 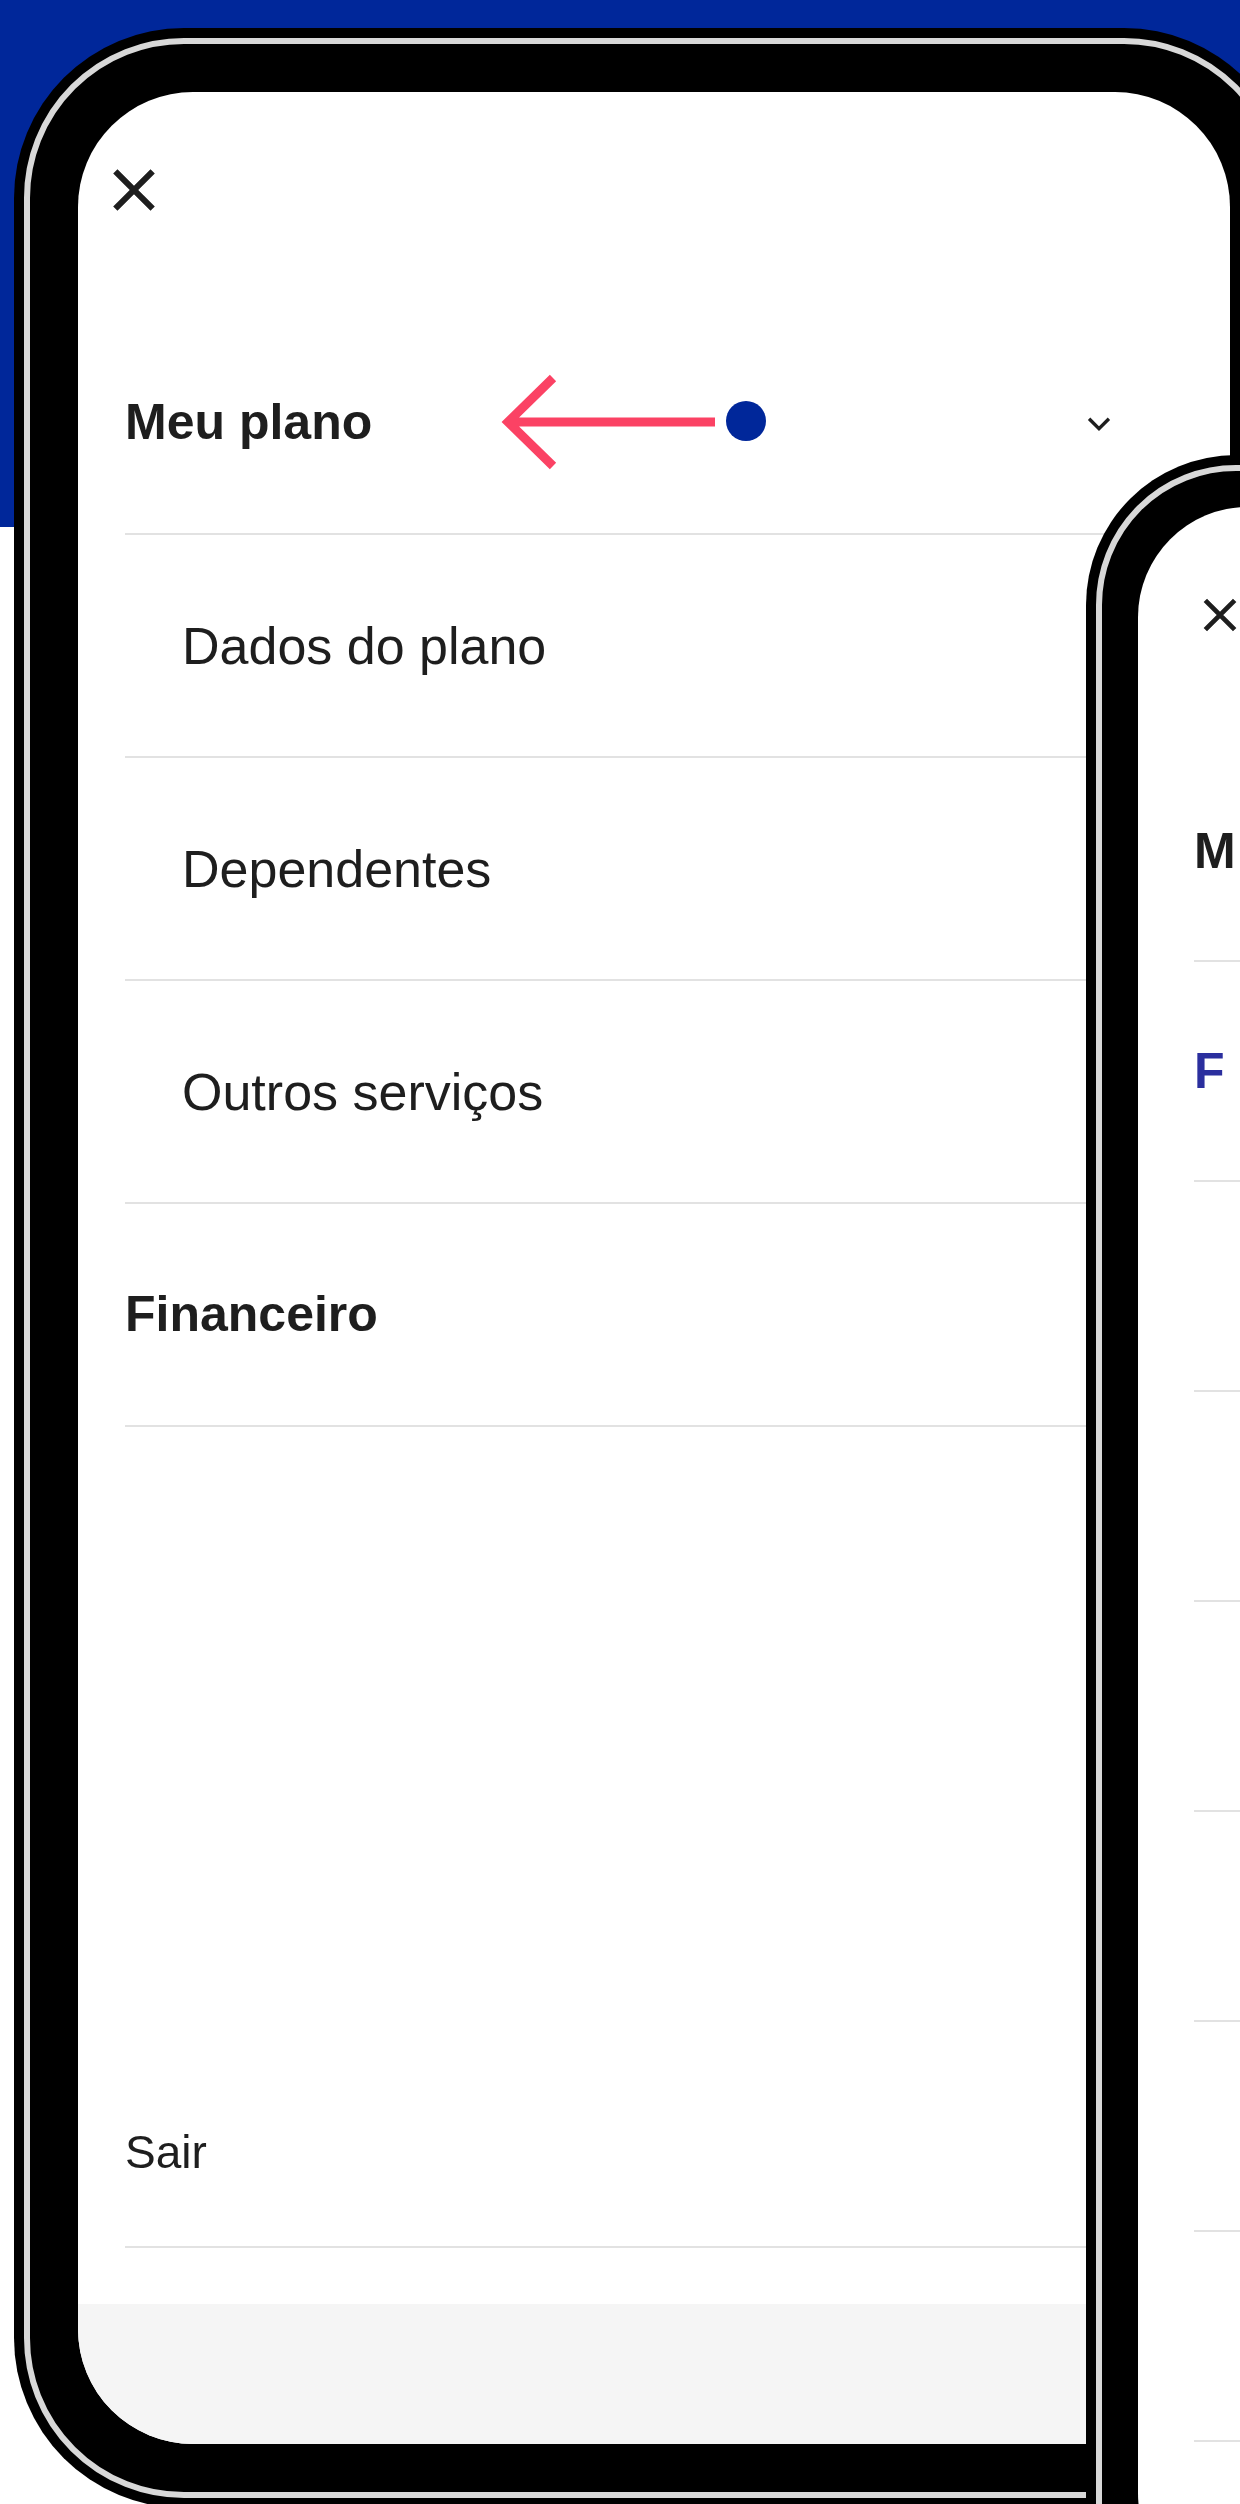 I want to click on menu-section-title: Financeiro, so click(x=251, y=1314).